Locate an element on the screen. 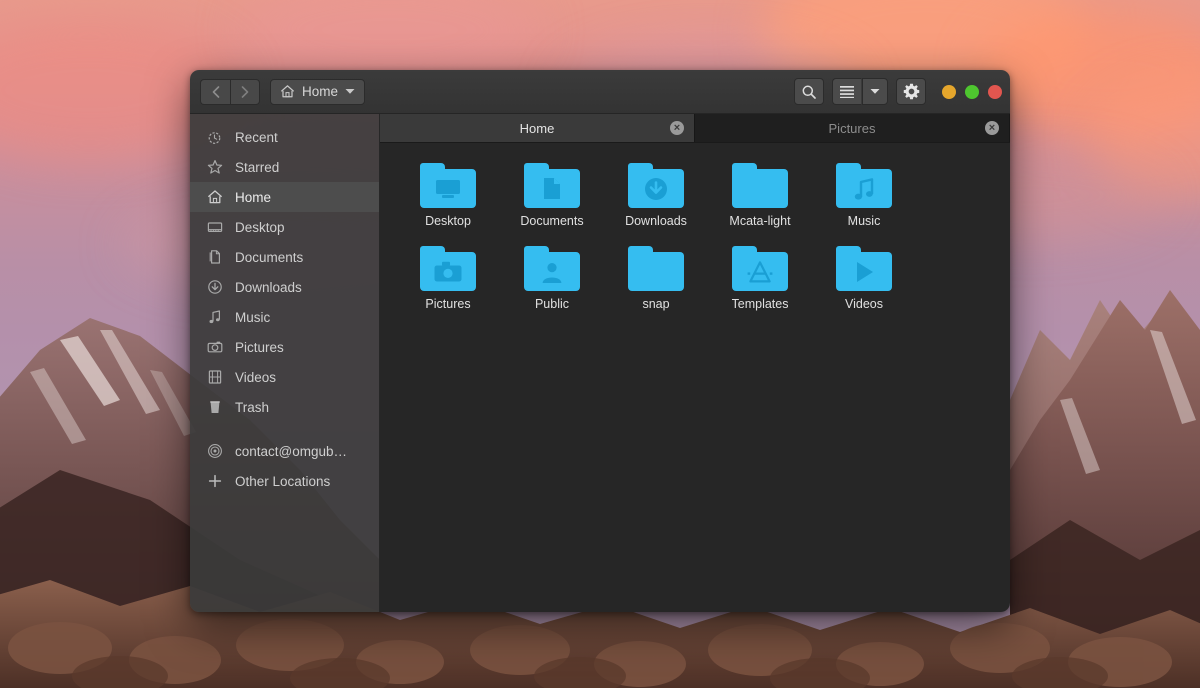  file-name: Desktop is located at coordinates (448, 221).